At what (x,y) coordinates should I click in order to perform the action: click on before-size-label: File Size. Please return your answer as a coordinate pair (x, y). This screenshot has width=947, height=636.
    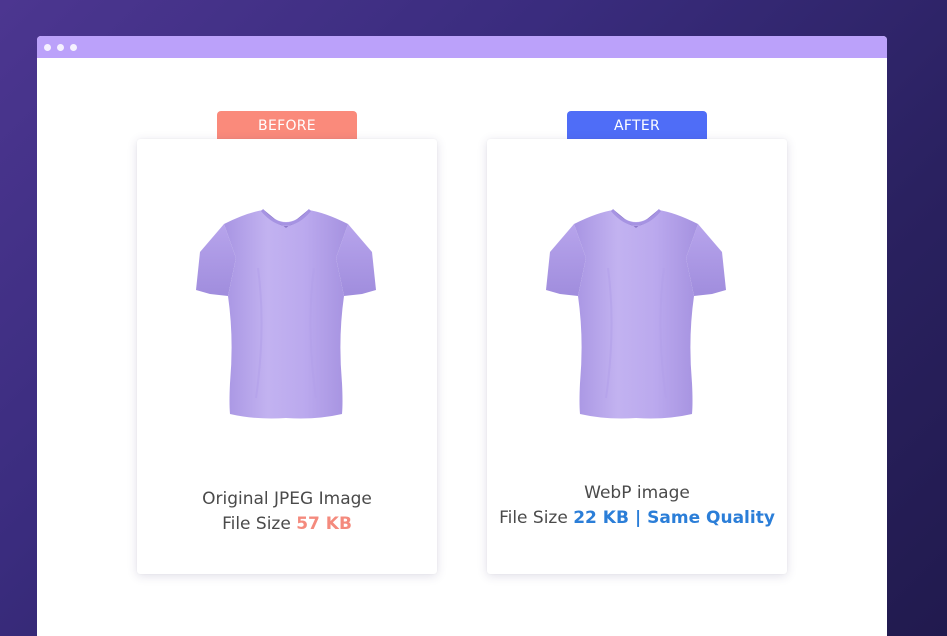
    Looking at the image, I should click on (256, 524).